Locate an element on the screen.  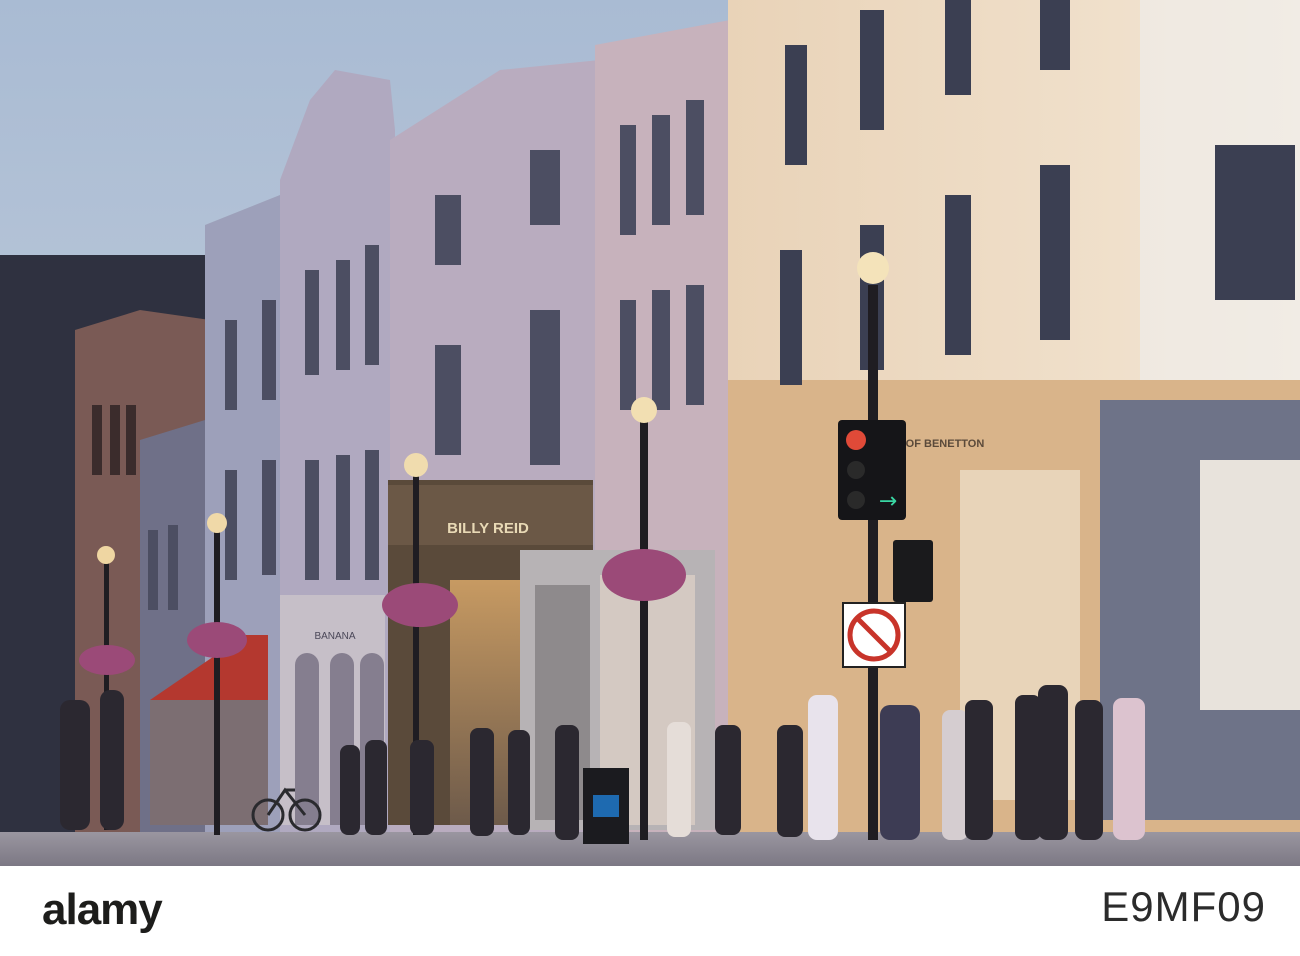
street is located at coordinates (650, 849).